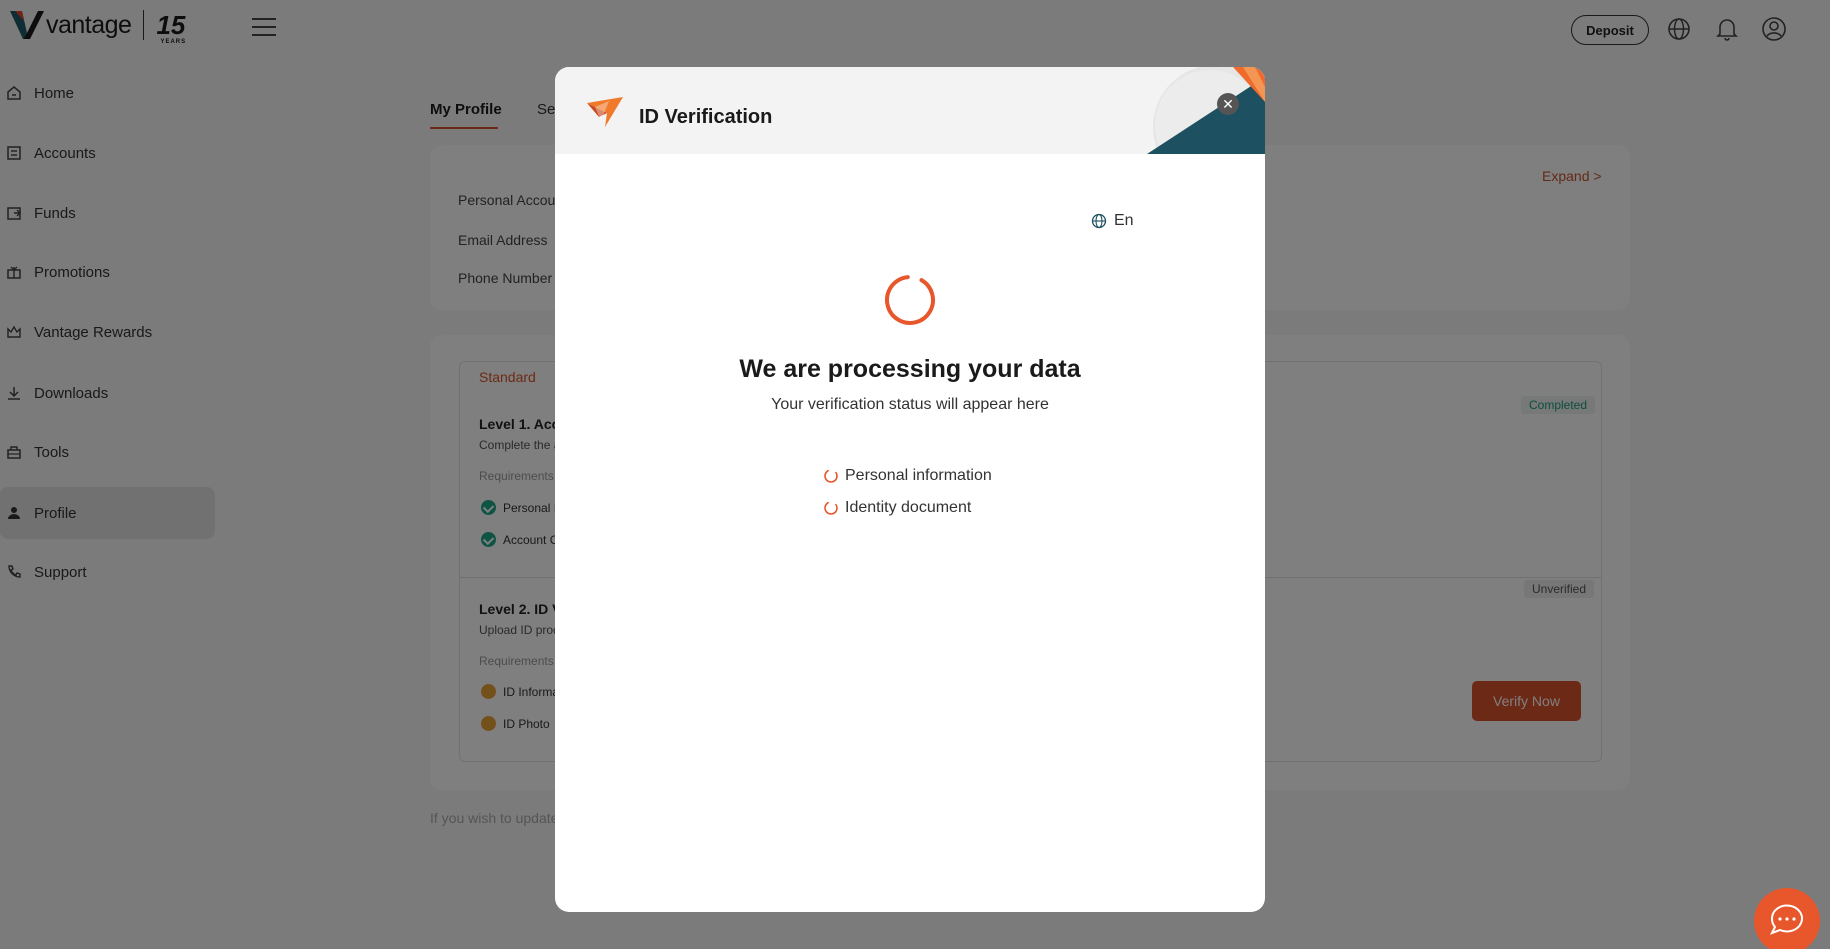 The image size is (1830, 949). Describe the element at coordinates (706, 117) in the screenshot. I see `modal-title: ID Verification` at that location.